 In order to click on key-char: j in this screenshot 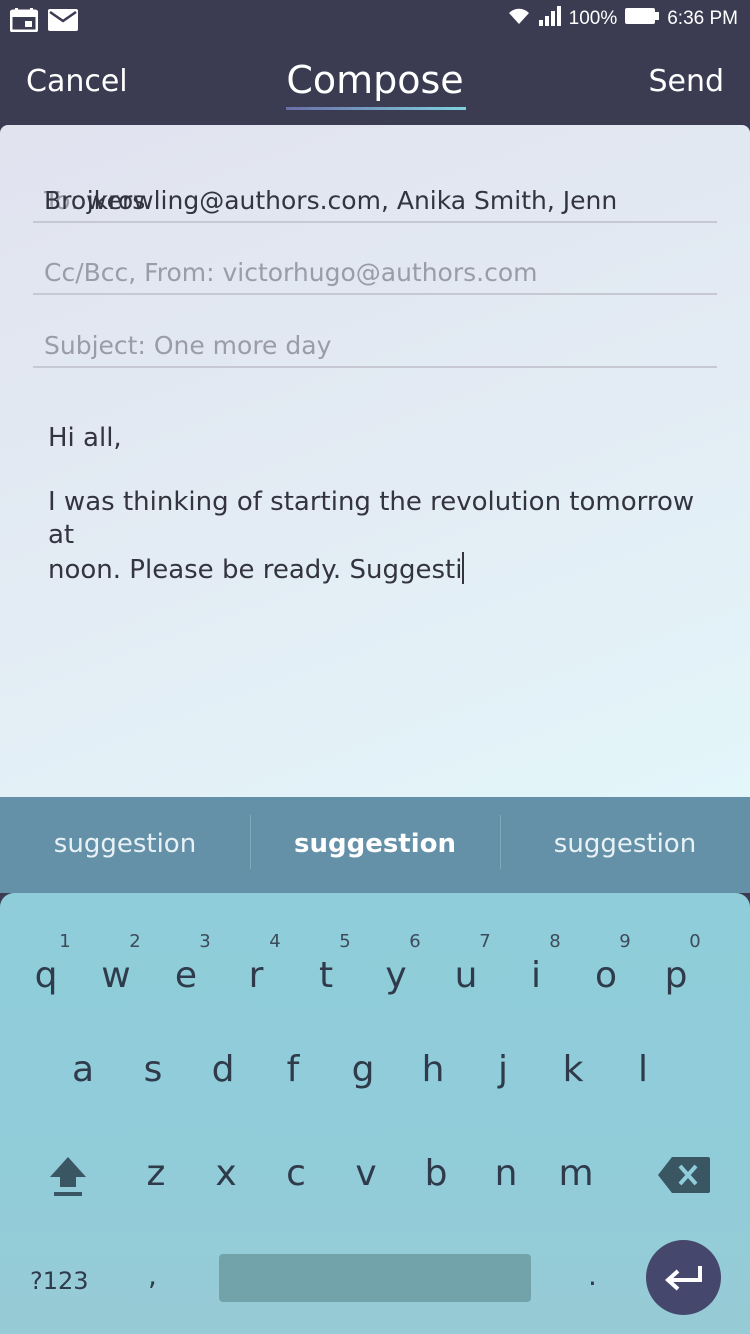, I will do `click(502, 1069)`.